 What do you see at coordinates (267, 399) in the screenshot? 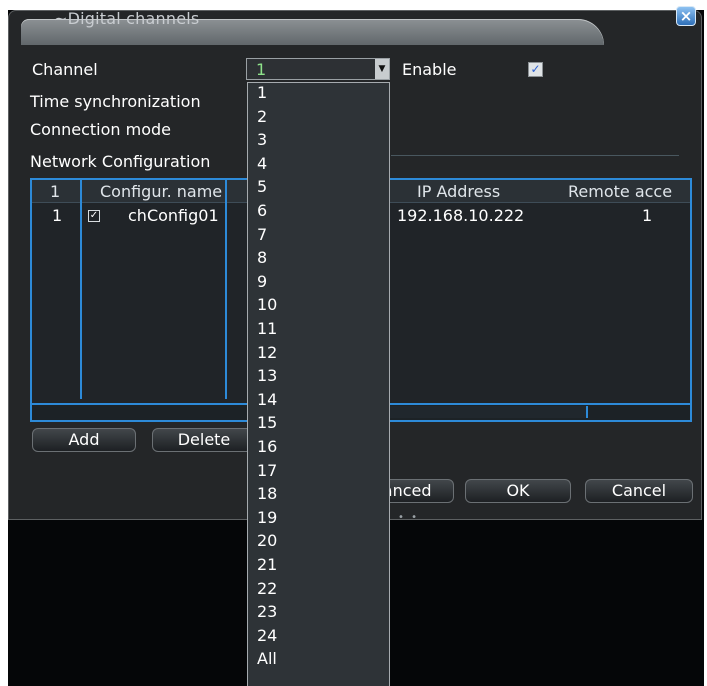
I see `dropdown-option: 14` at bounding box center [267, 399].